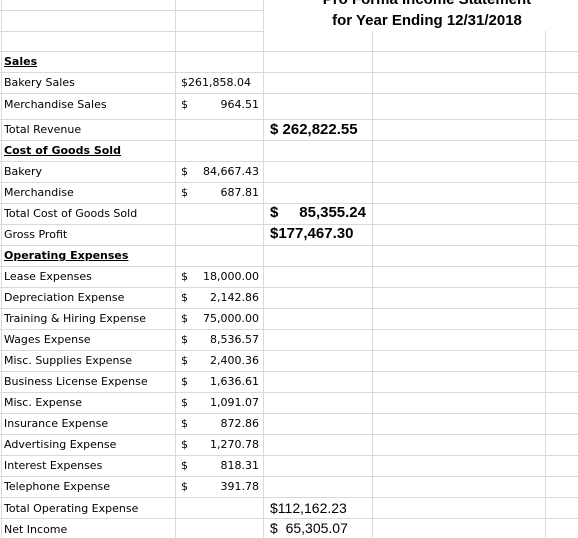 The width and height of the screenshot is (578, 538). What do you see at coordinates (89, 424) in the screenshot?
I see `insurance-label: Insurance Expense` at bounding box center [89, 424].